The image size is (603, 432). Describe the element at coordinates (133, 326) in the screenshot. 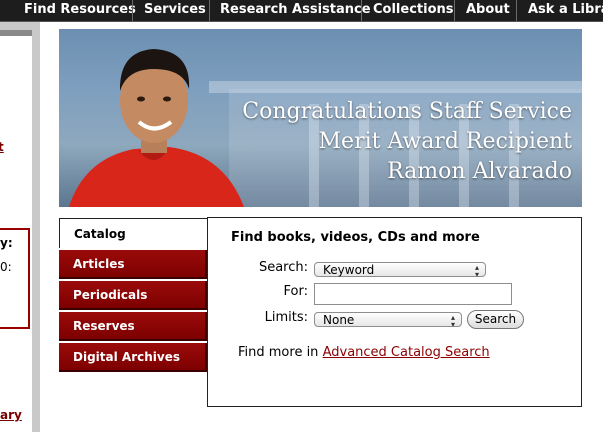

I see `tab-reserves: Reserves` at that location.